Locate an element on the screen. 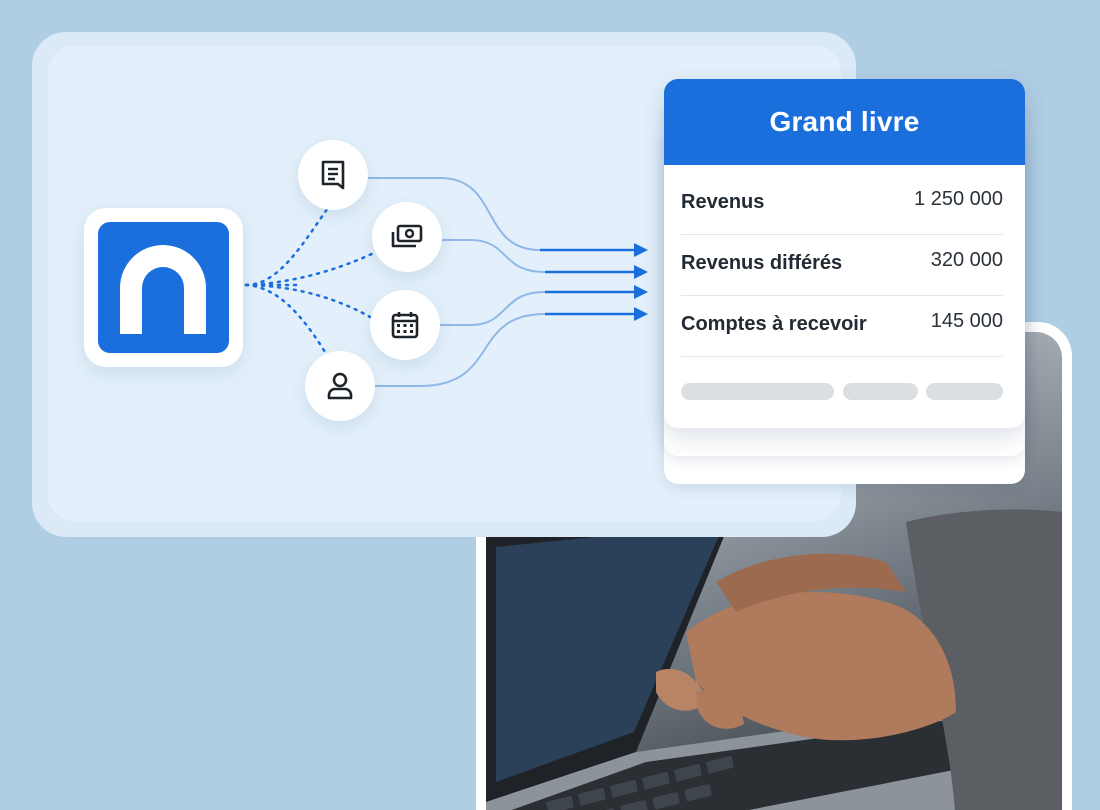 The width and height of the screenshot is (1100, 810). calendar-node is located at coordinates (405, 325).